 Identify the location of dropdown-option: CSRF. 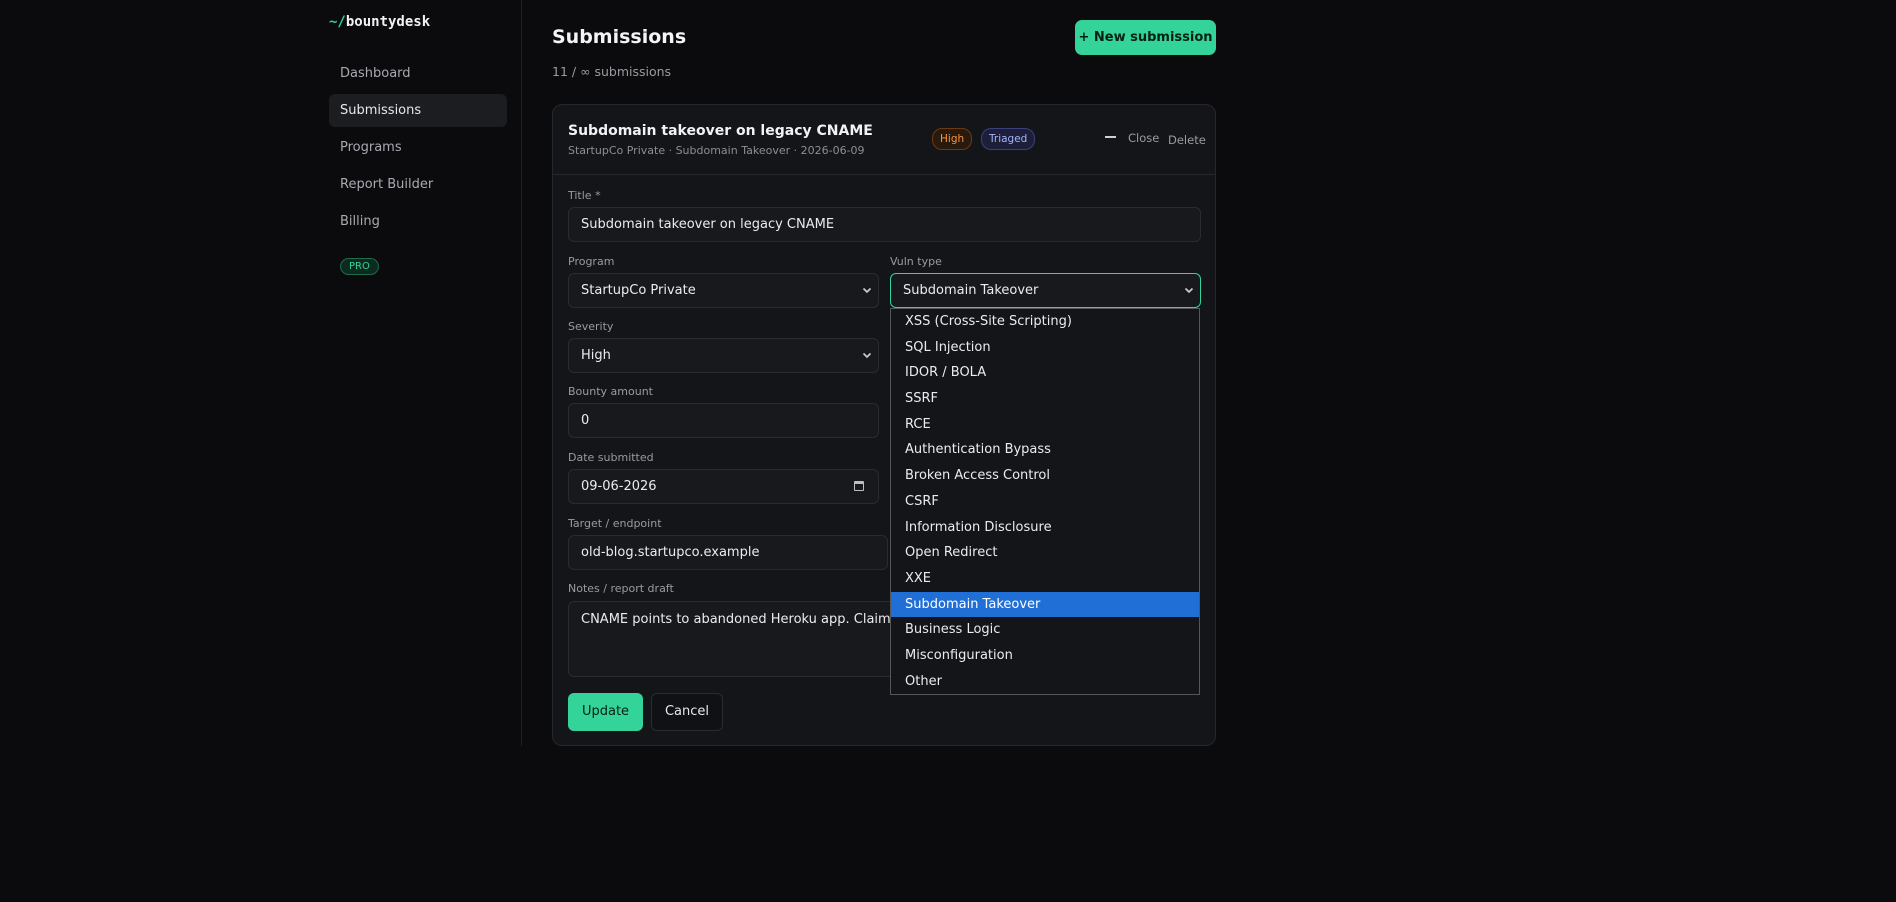
(1045, 502).